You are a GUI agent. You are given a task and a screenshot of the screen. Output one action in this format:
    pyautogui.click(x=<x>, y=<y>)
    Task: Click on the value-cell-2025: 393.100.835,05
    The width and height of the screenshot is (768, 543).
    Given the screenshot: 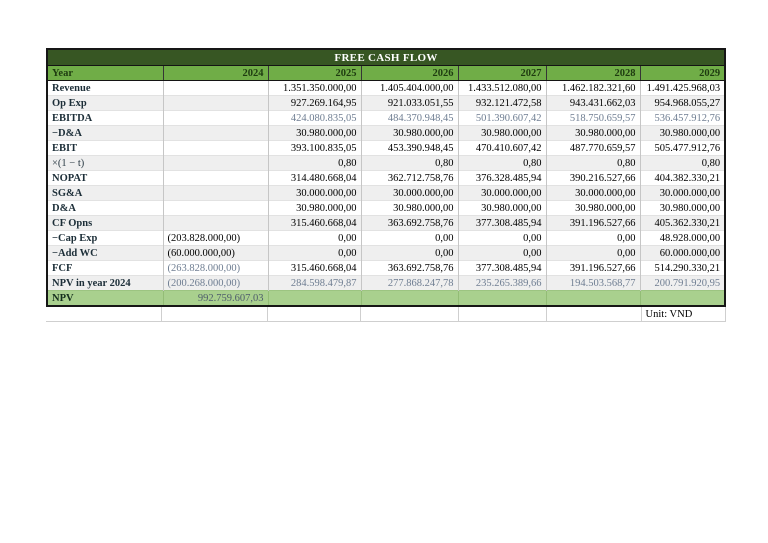 What is the action you would take?
    pyautogui.click(x=314, y=148)
    